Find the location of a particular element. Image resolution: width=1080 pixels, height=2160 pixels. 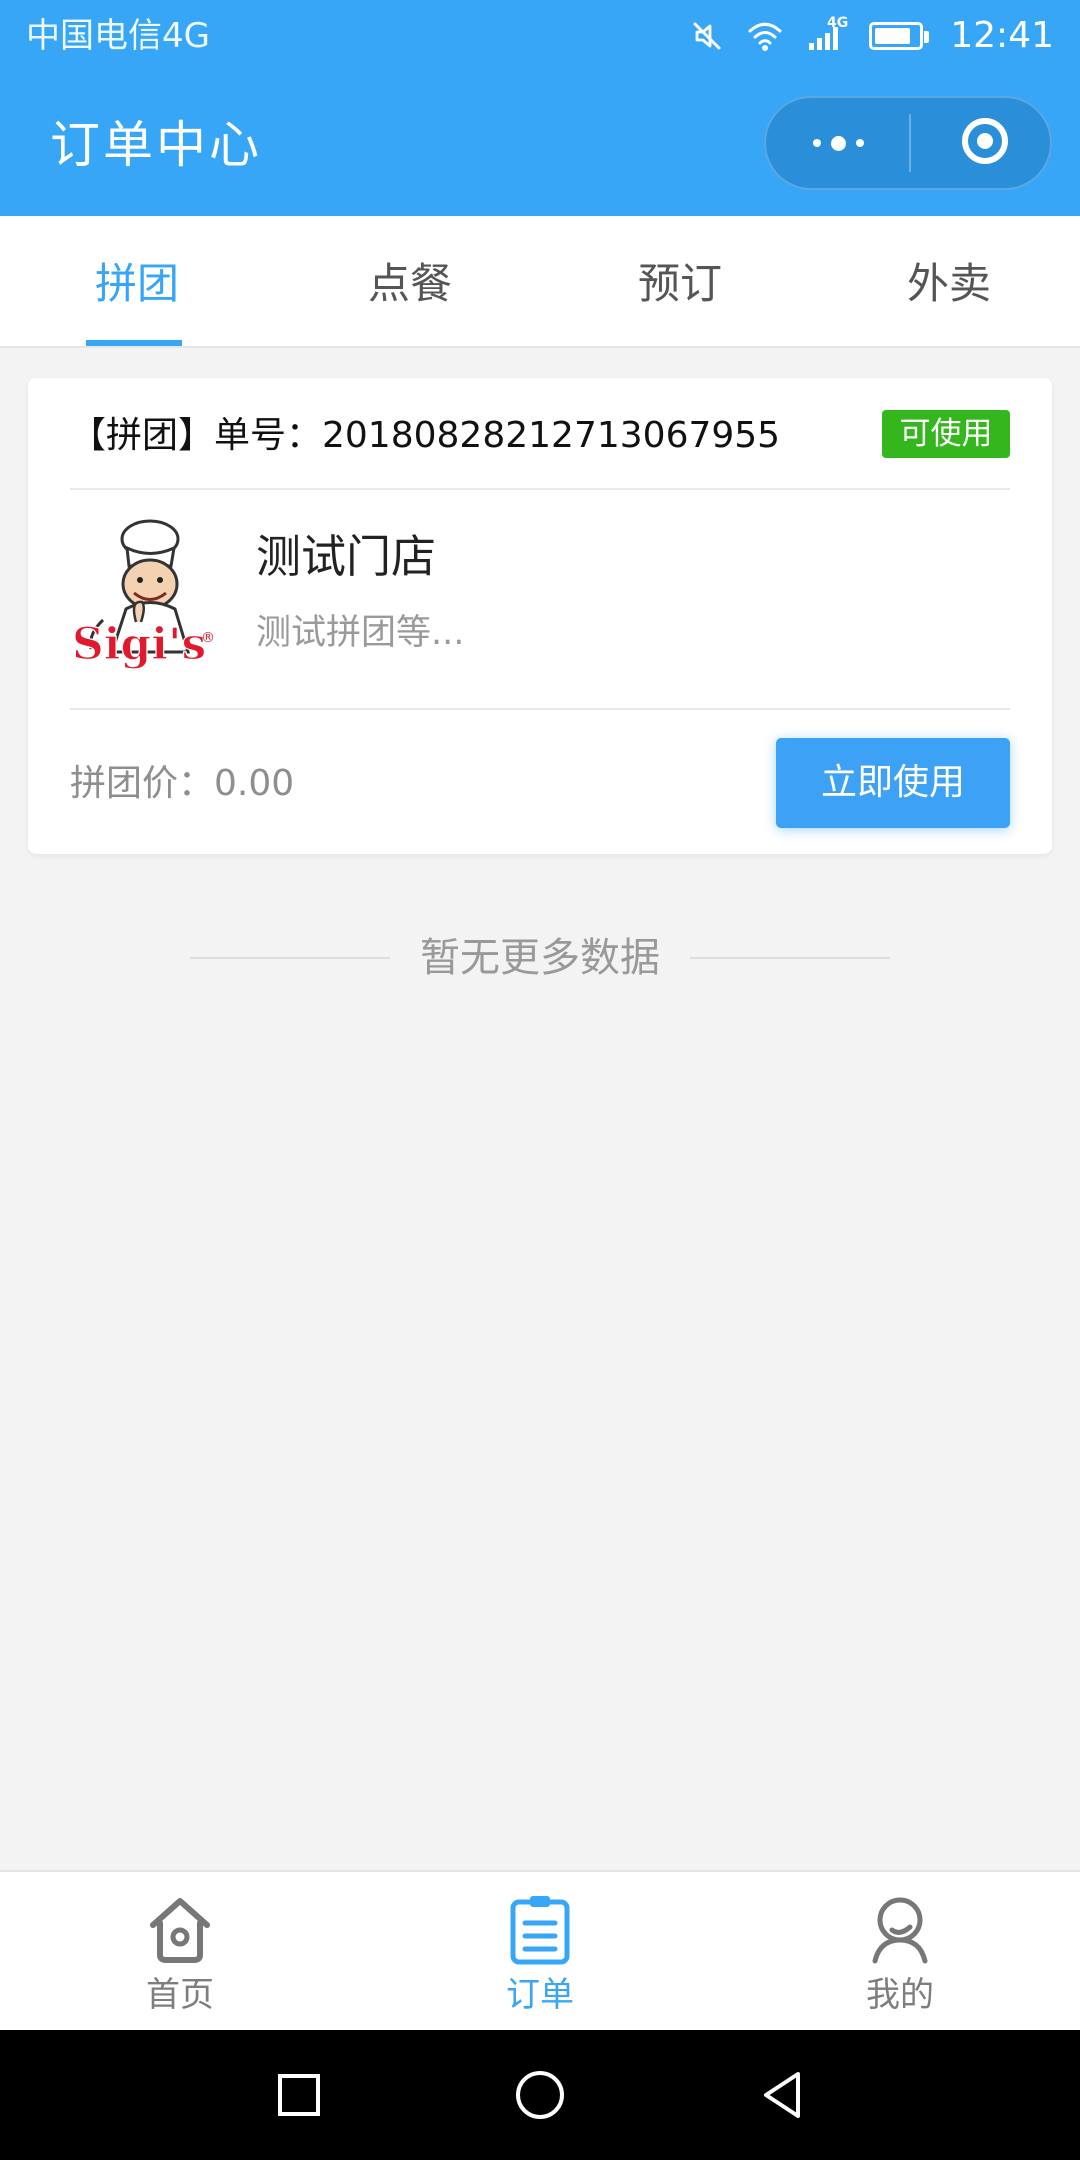

target-icon is located at coordinates (985, 141).